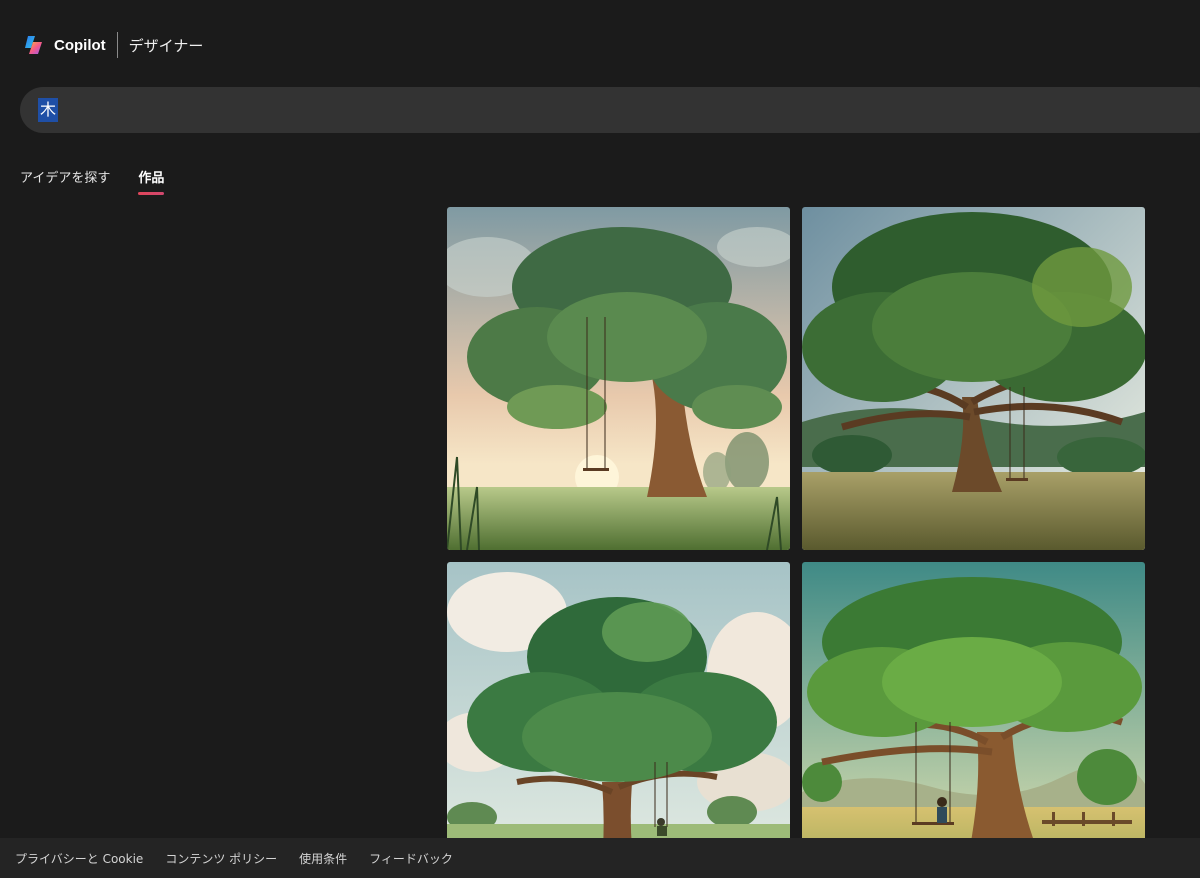  Describe the element at coordinates (112, 45) in the screenshot. I see `app-header: Copilot デザイナー` at that location.